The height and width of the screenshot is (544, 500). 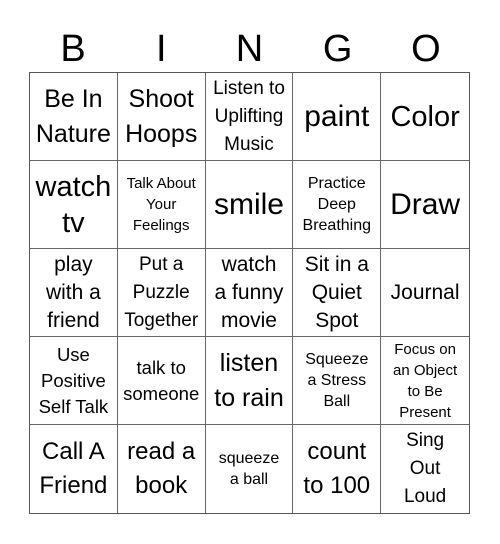 I want to click on cell-text: paint, so click(x=337, y=116).